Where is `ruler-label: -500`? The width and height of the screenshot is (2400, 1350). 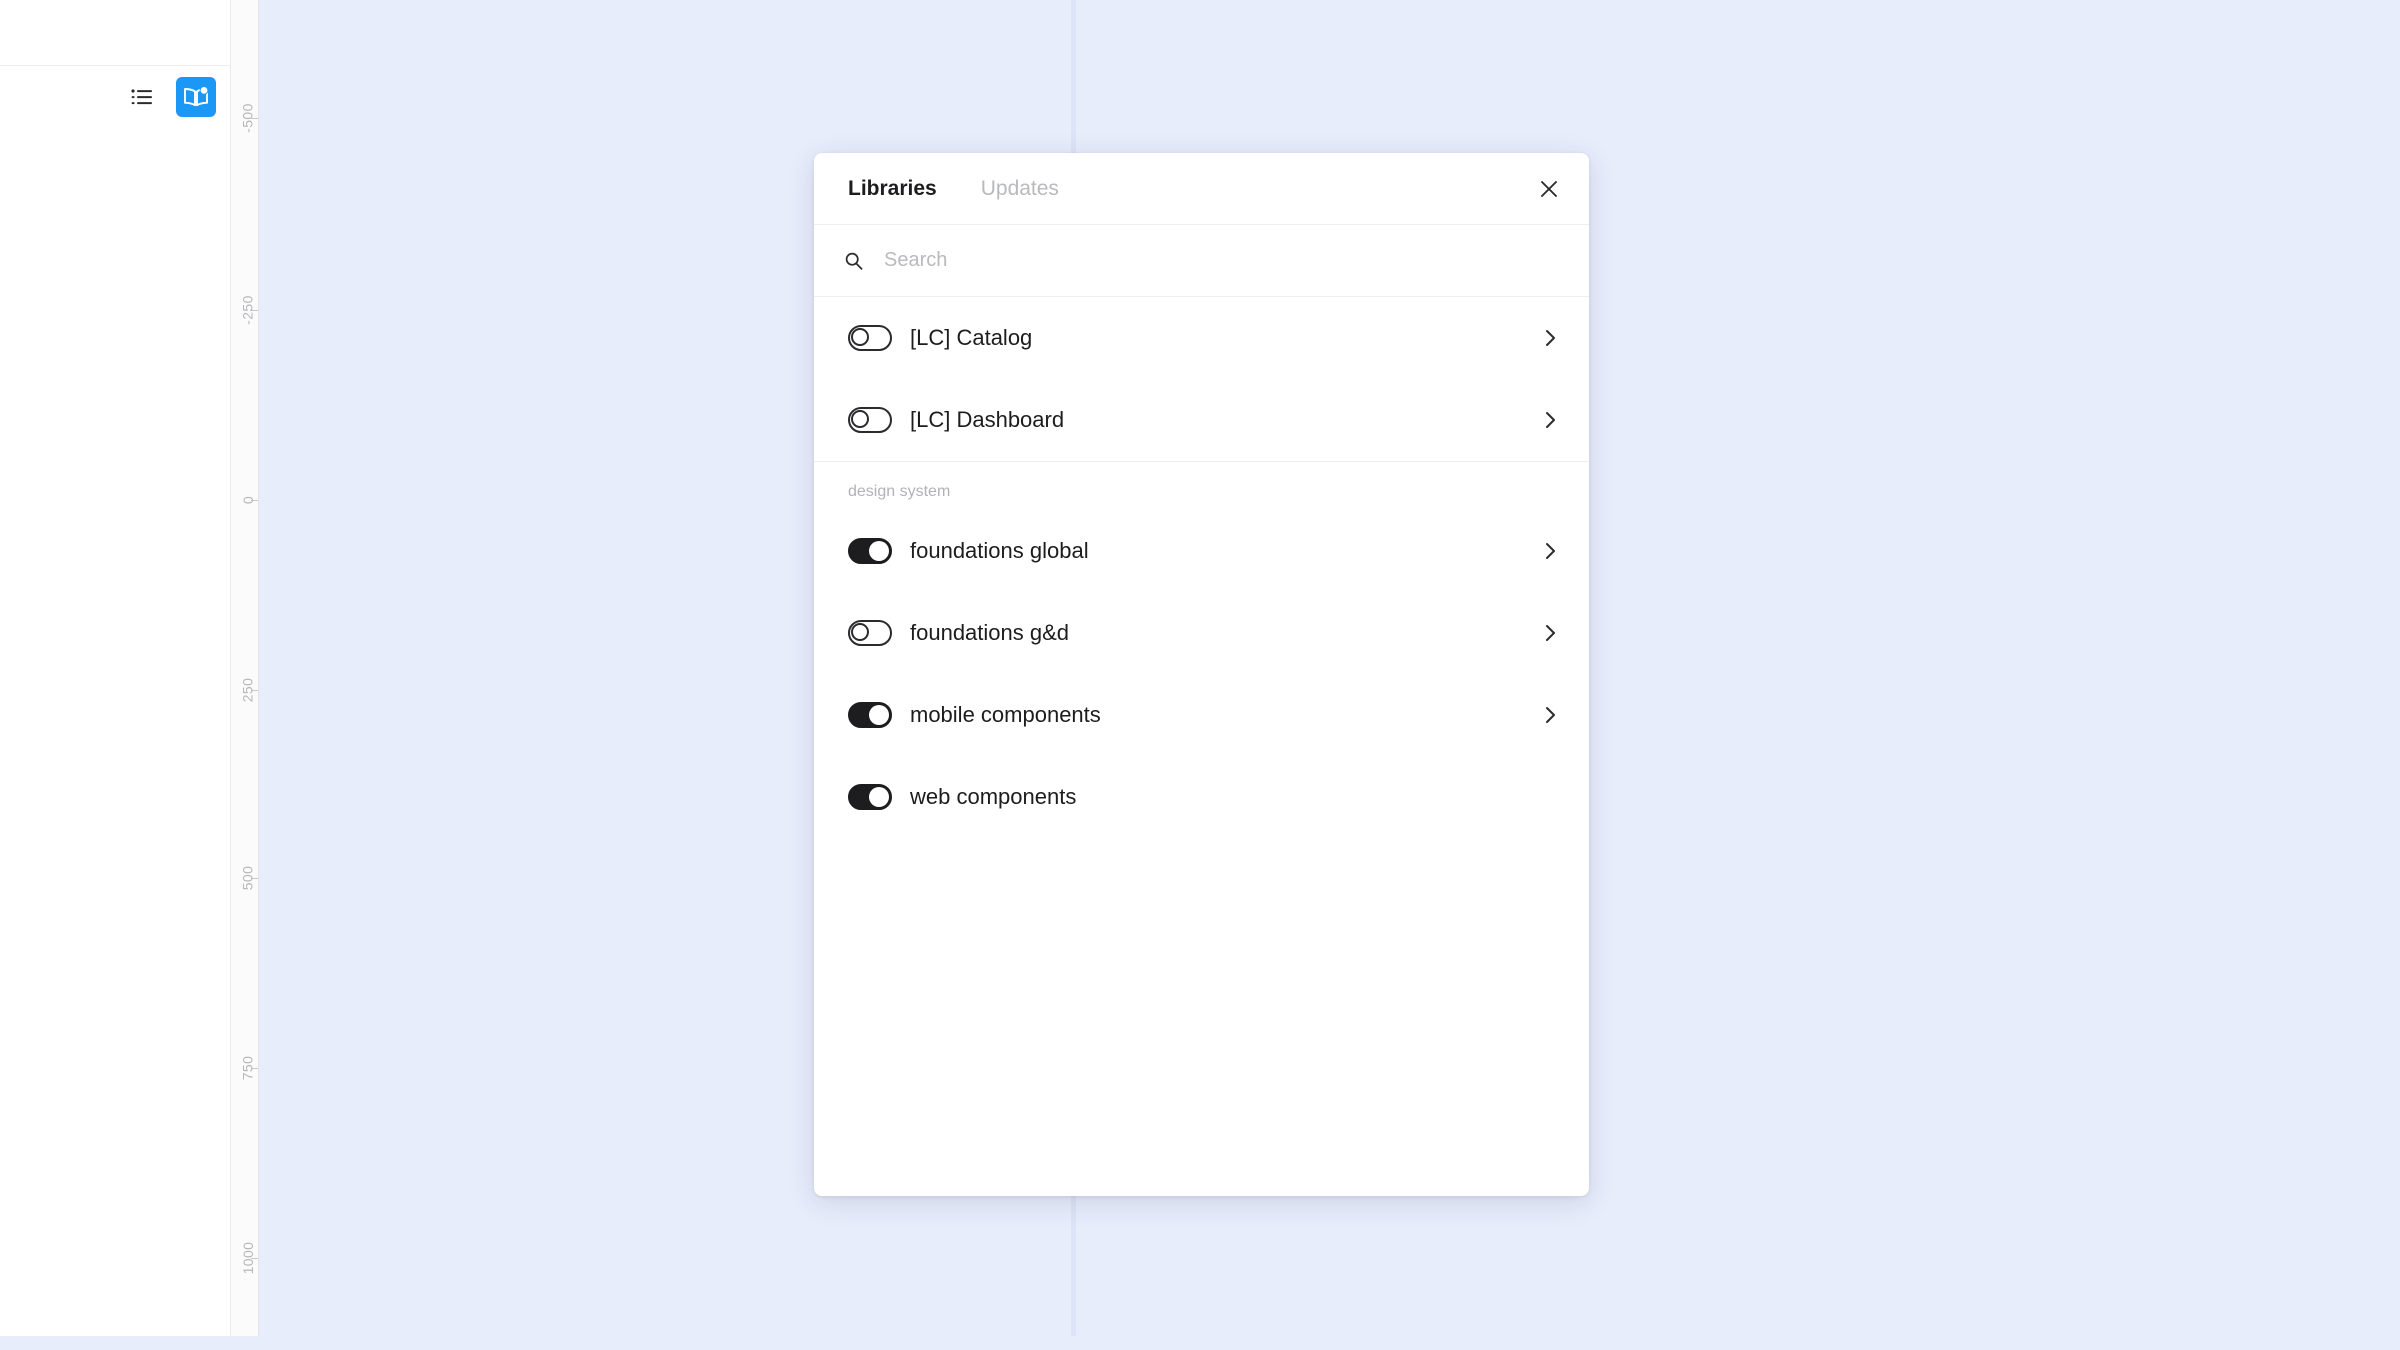
ruler-label: -500 is located at coordinates (248, 118).